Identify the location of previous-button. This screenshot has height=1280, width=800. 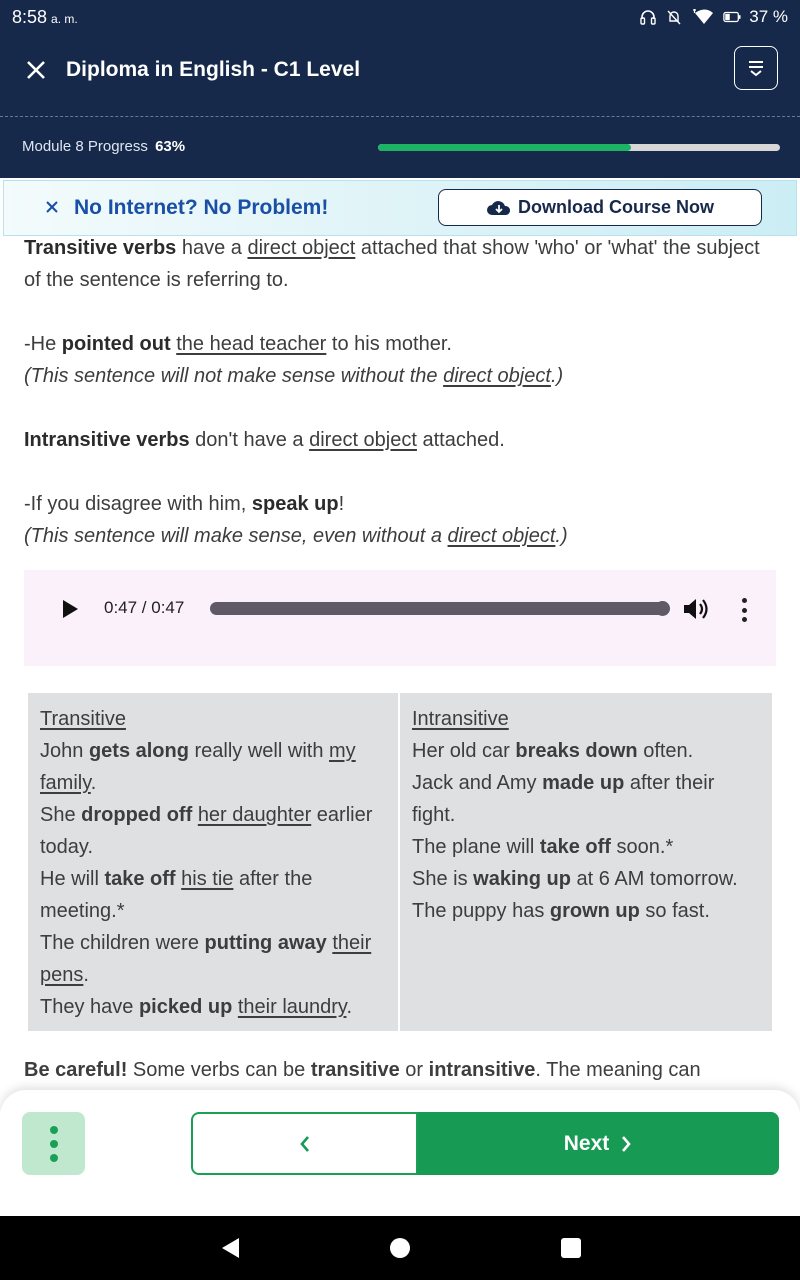
(304, 1143).